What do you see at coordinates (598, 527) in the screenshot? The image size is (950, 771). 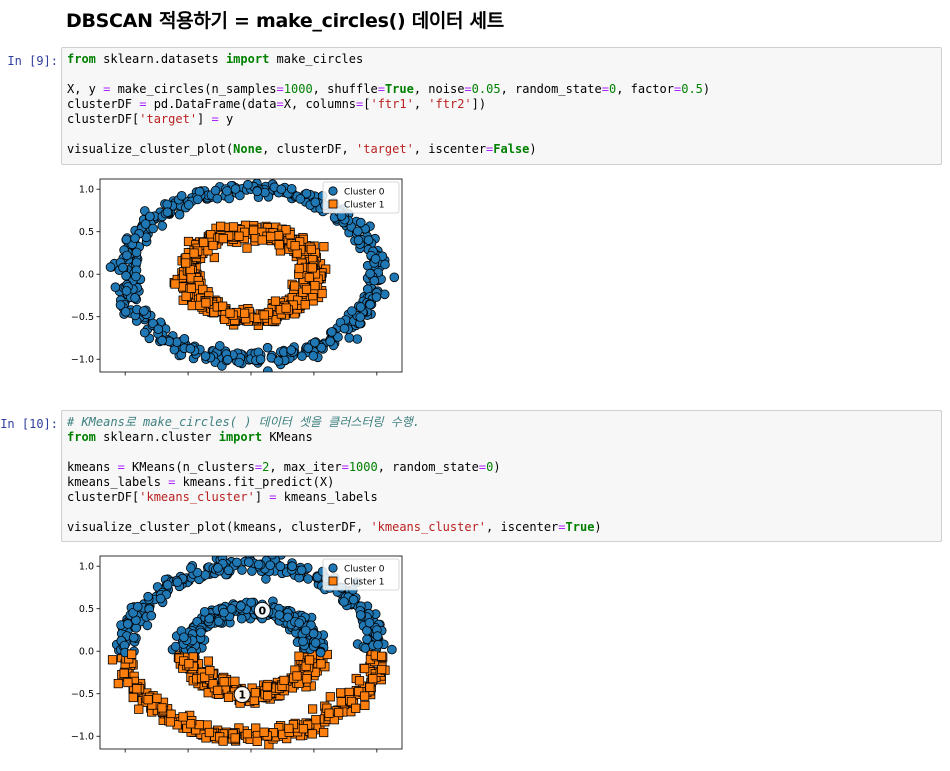 I see `code-token: )` at bounding box center [598, 527].